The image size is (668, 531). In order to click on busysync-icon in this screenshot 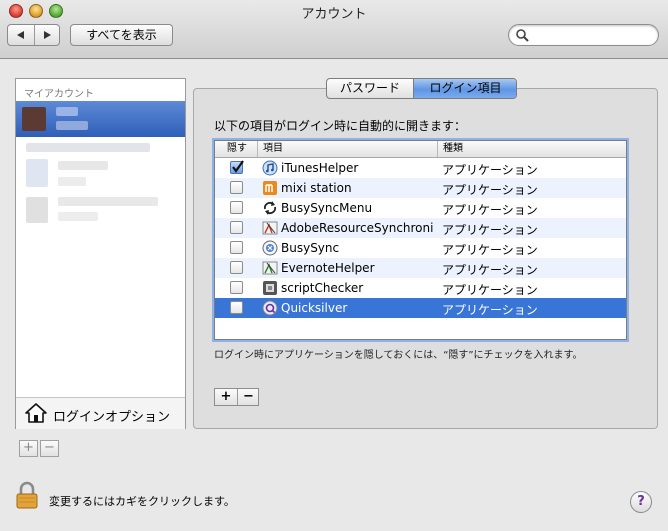, I will do `click(270, 248)`.